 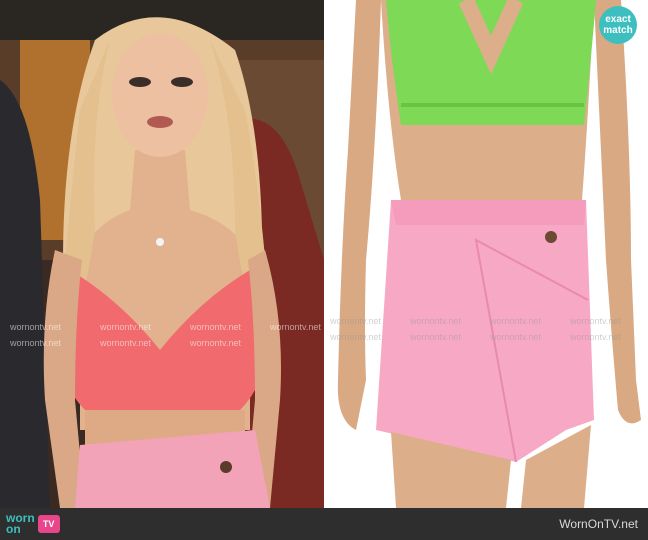 I want to click on site-name: WornOnTV.net, so click(x=598, y=524).